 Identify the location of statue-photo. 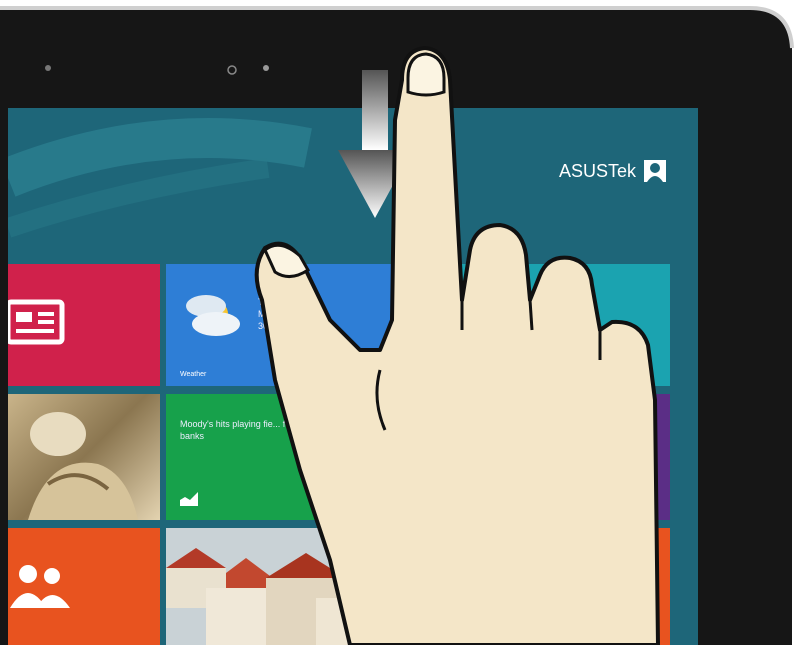
(83, 466).